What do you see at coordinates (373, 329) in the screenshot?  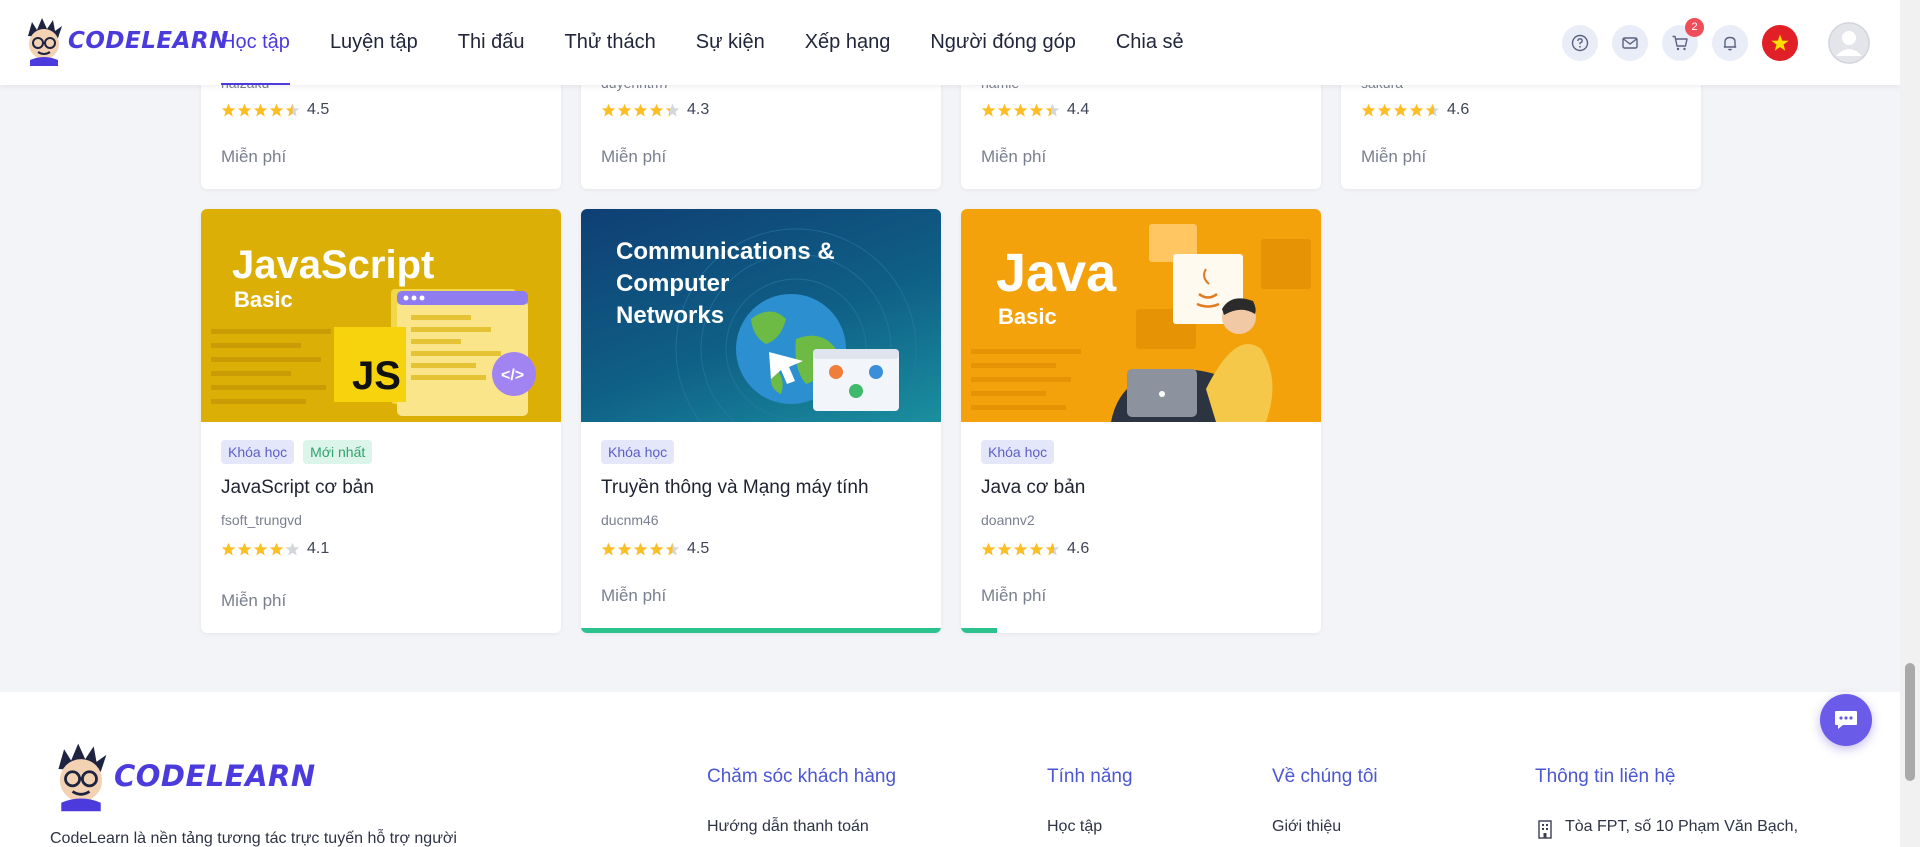 I see `javascript-thumbnail-art: JS </> JavaScript Basic` at bounding box center [373, 329].